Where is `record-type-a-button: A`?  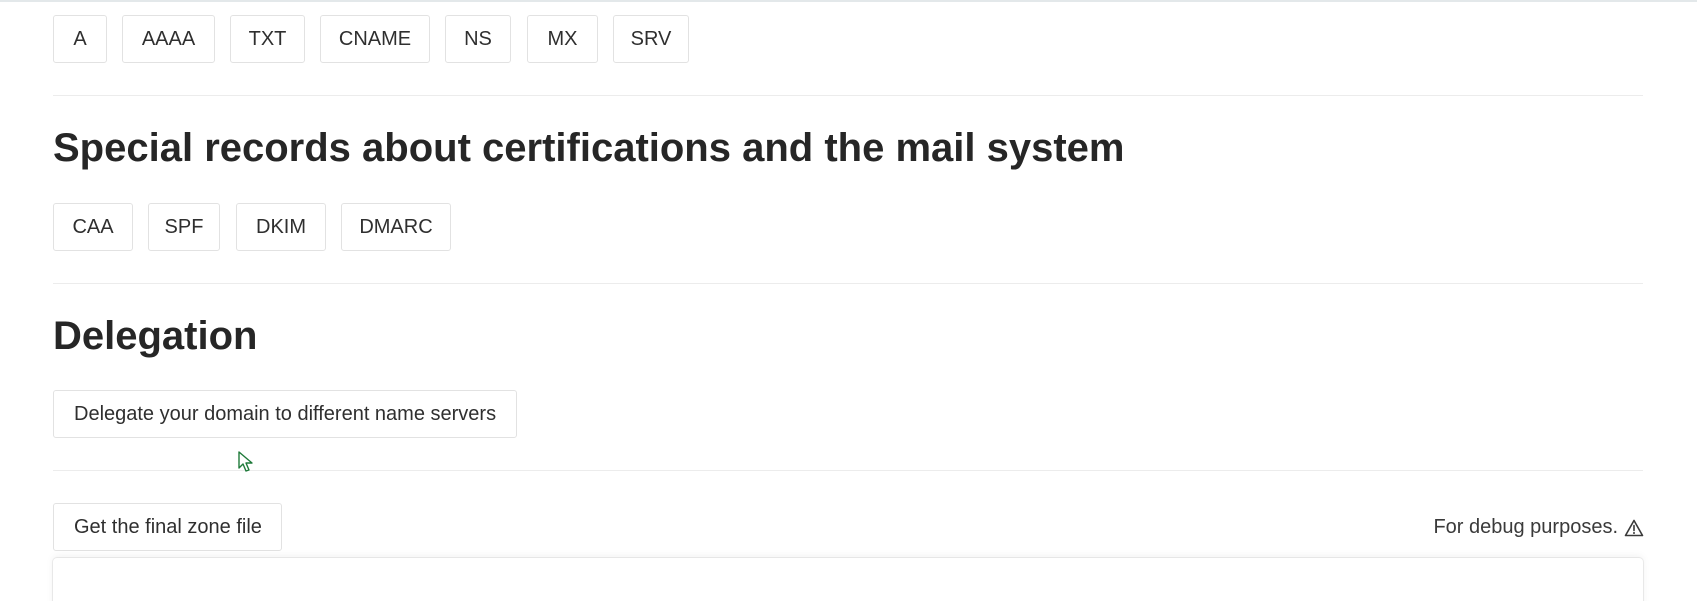 record-type-a-button: A is located at coordinates (80, 39).